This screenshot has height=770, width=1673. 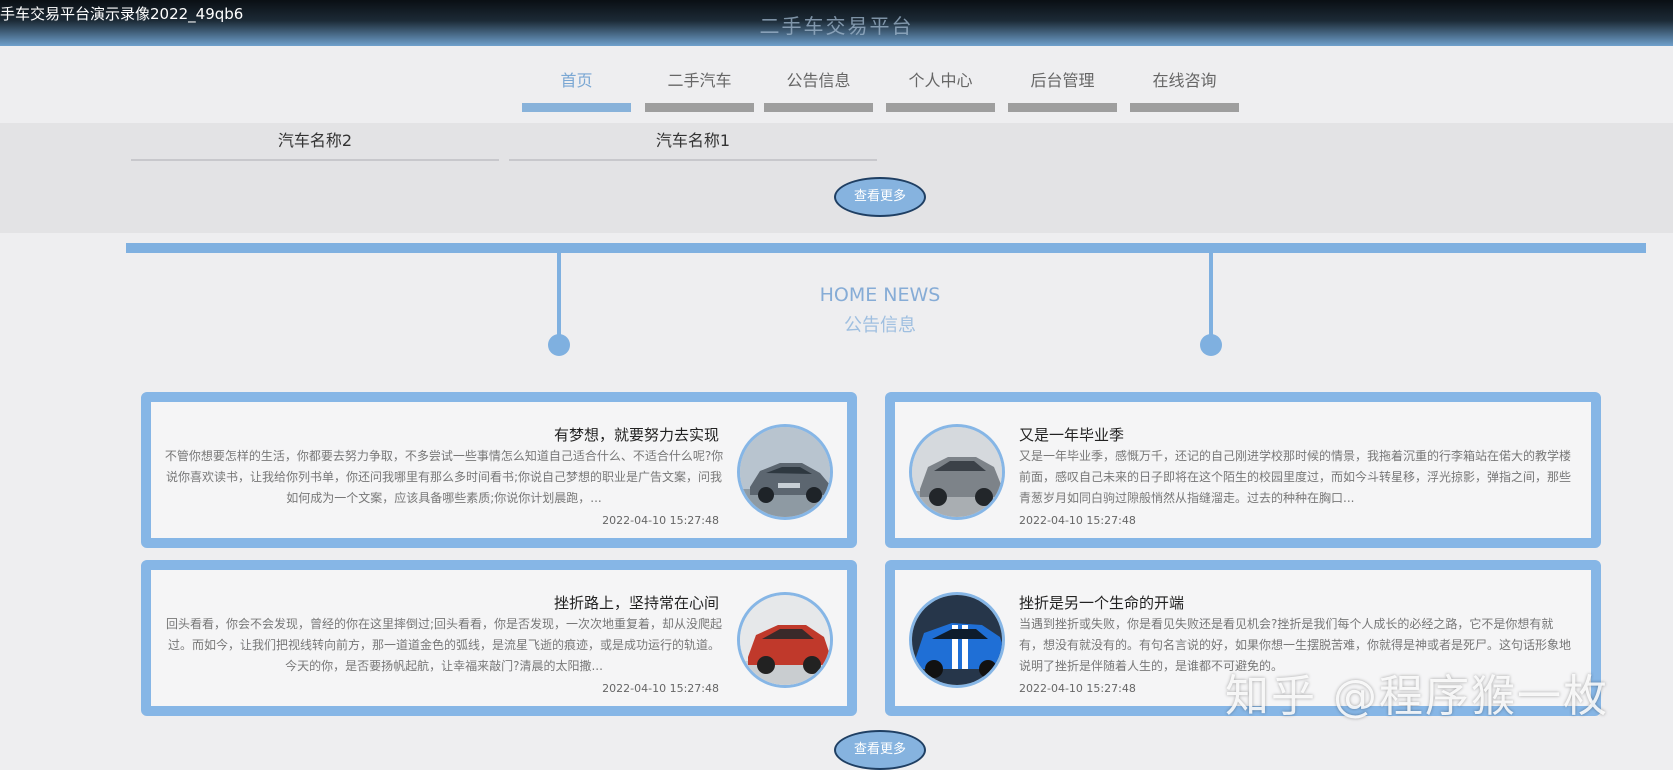 I want to click on main-nav: 首页 二手汽车 公告信息 个人中心 后台管理 在线咨询, so click(x=836, y=89).